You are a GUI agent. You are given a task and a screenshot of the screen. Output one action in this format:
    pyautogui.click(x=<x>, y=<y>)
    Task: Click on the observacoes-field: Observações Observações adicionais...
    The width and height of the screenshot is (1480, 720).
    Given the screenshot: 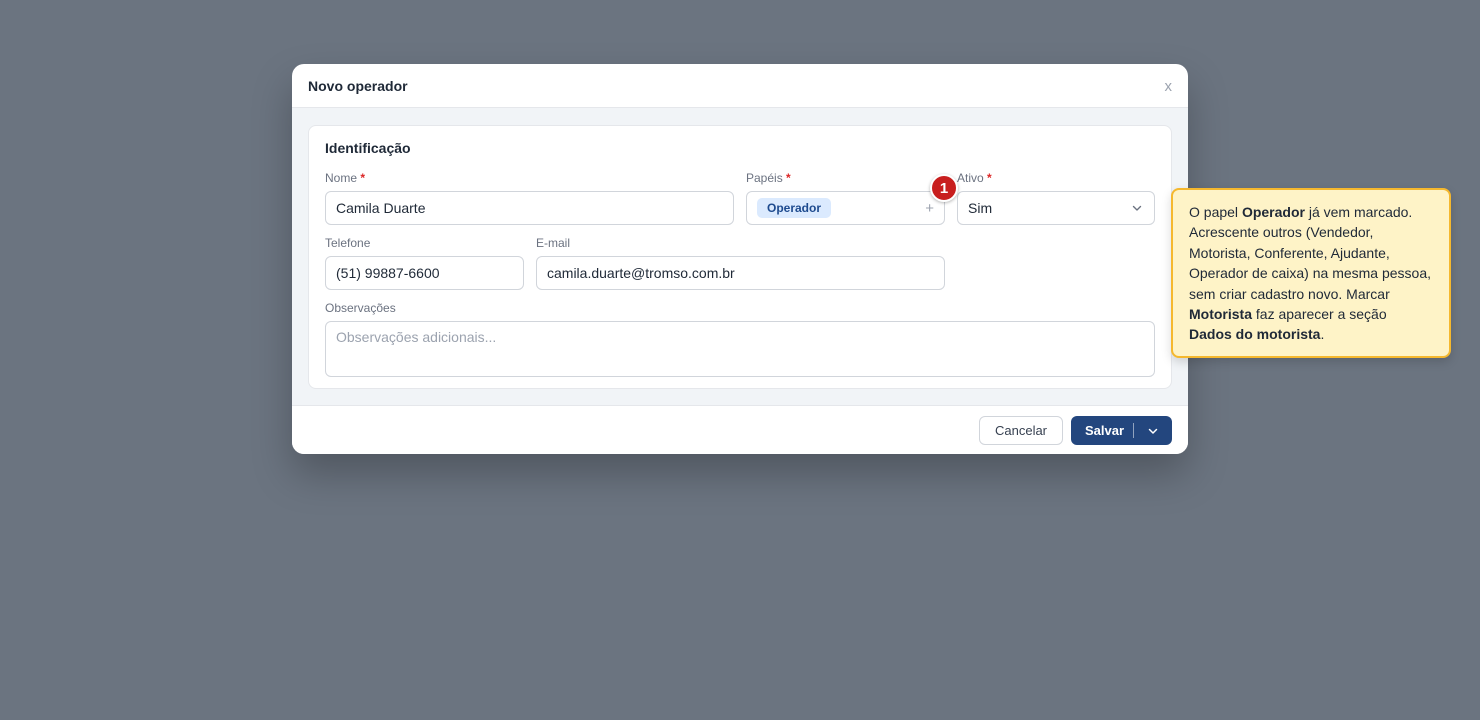 What is the action you would take?
    pyautogui.click(x=740, y=338)
    